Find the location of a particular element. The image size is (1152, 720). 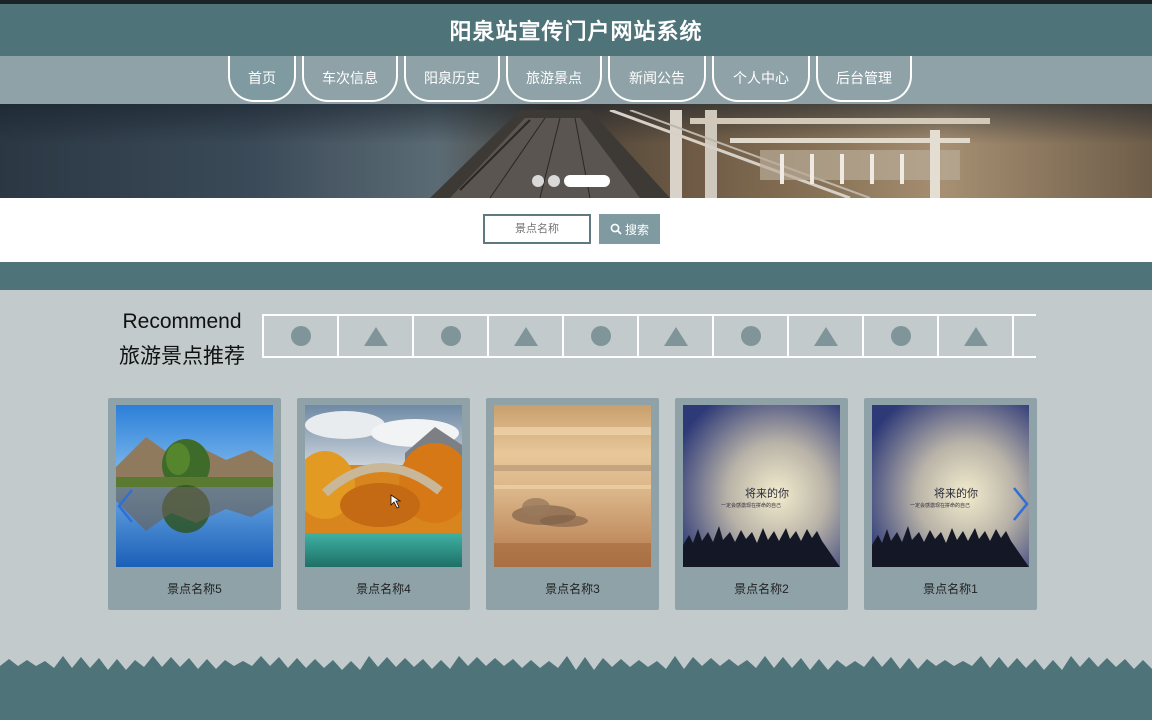

tabs-end is located at coordinates (1019, 336).